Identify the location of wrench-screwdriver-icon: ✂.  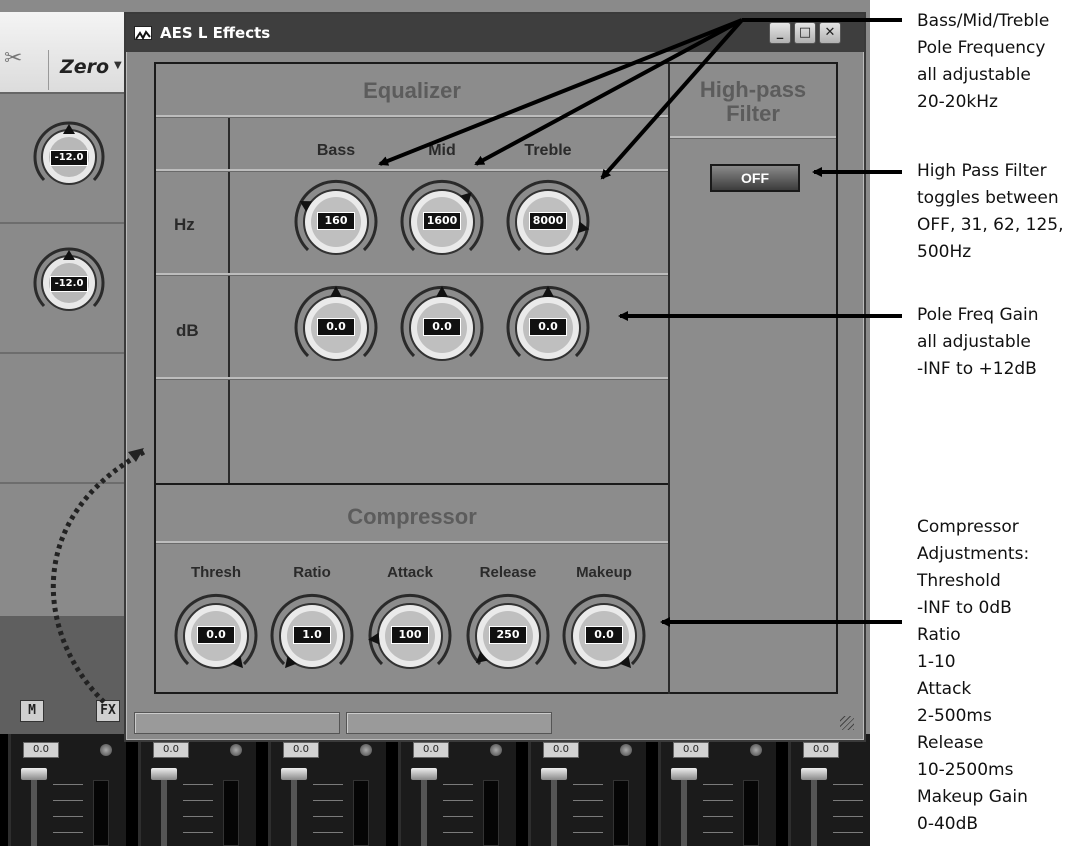
(13, 58).